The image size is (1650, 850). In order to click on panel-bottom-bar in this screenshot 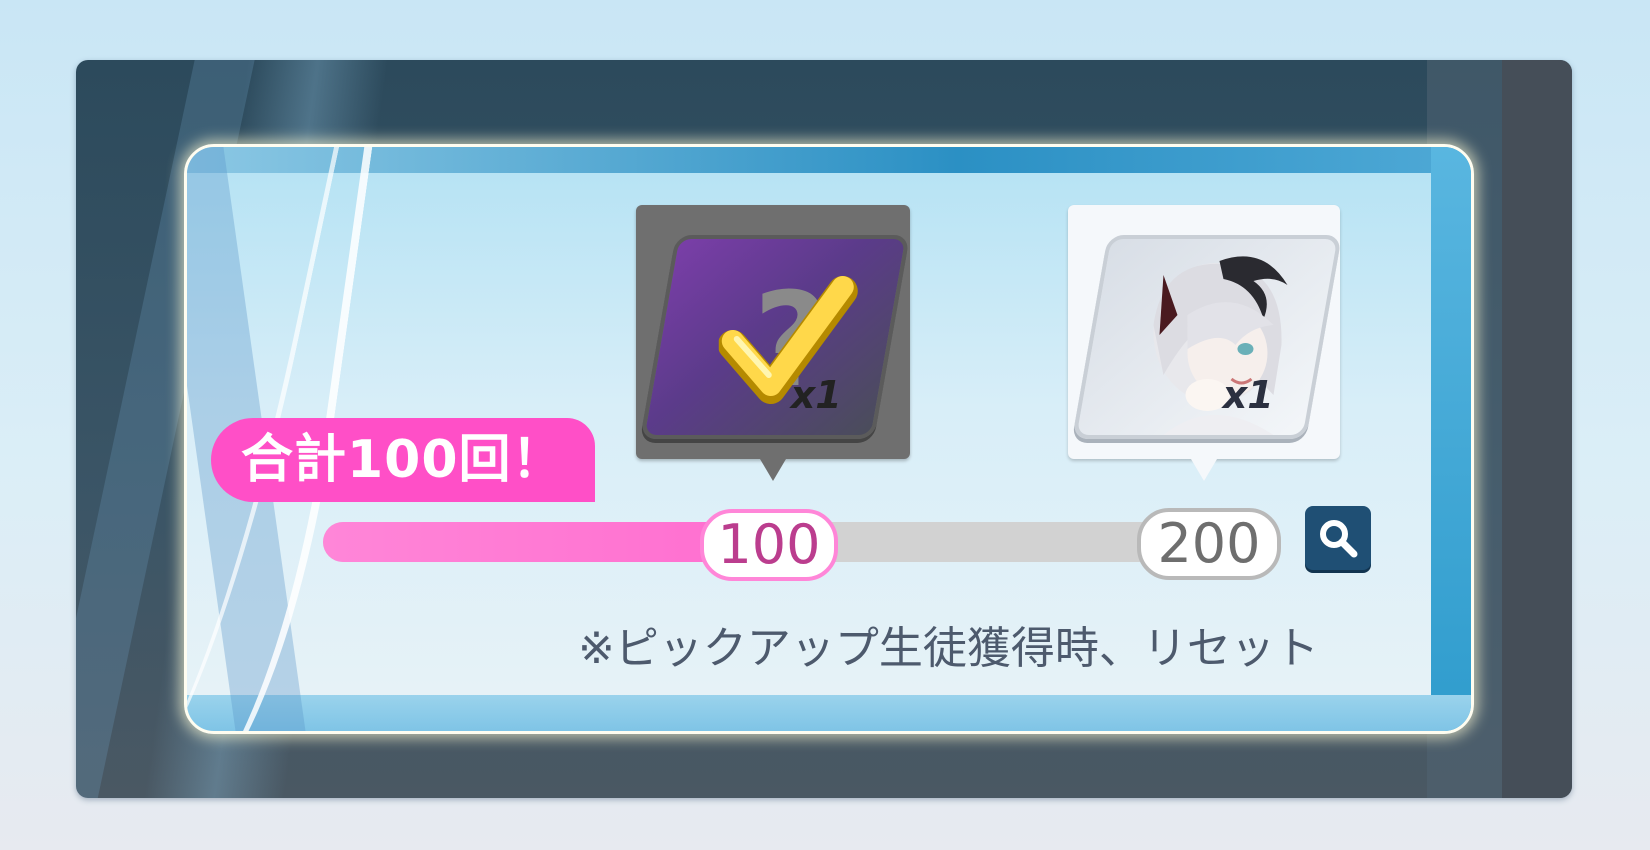, I will do `click(829, 713)`.